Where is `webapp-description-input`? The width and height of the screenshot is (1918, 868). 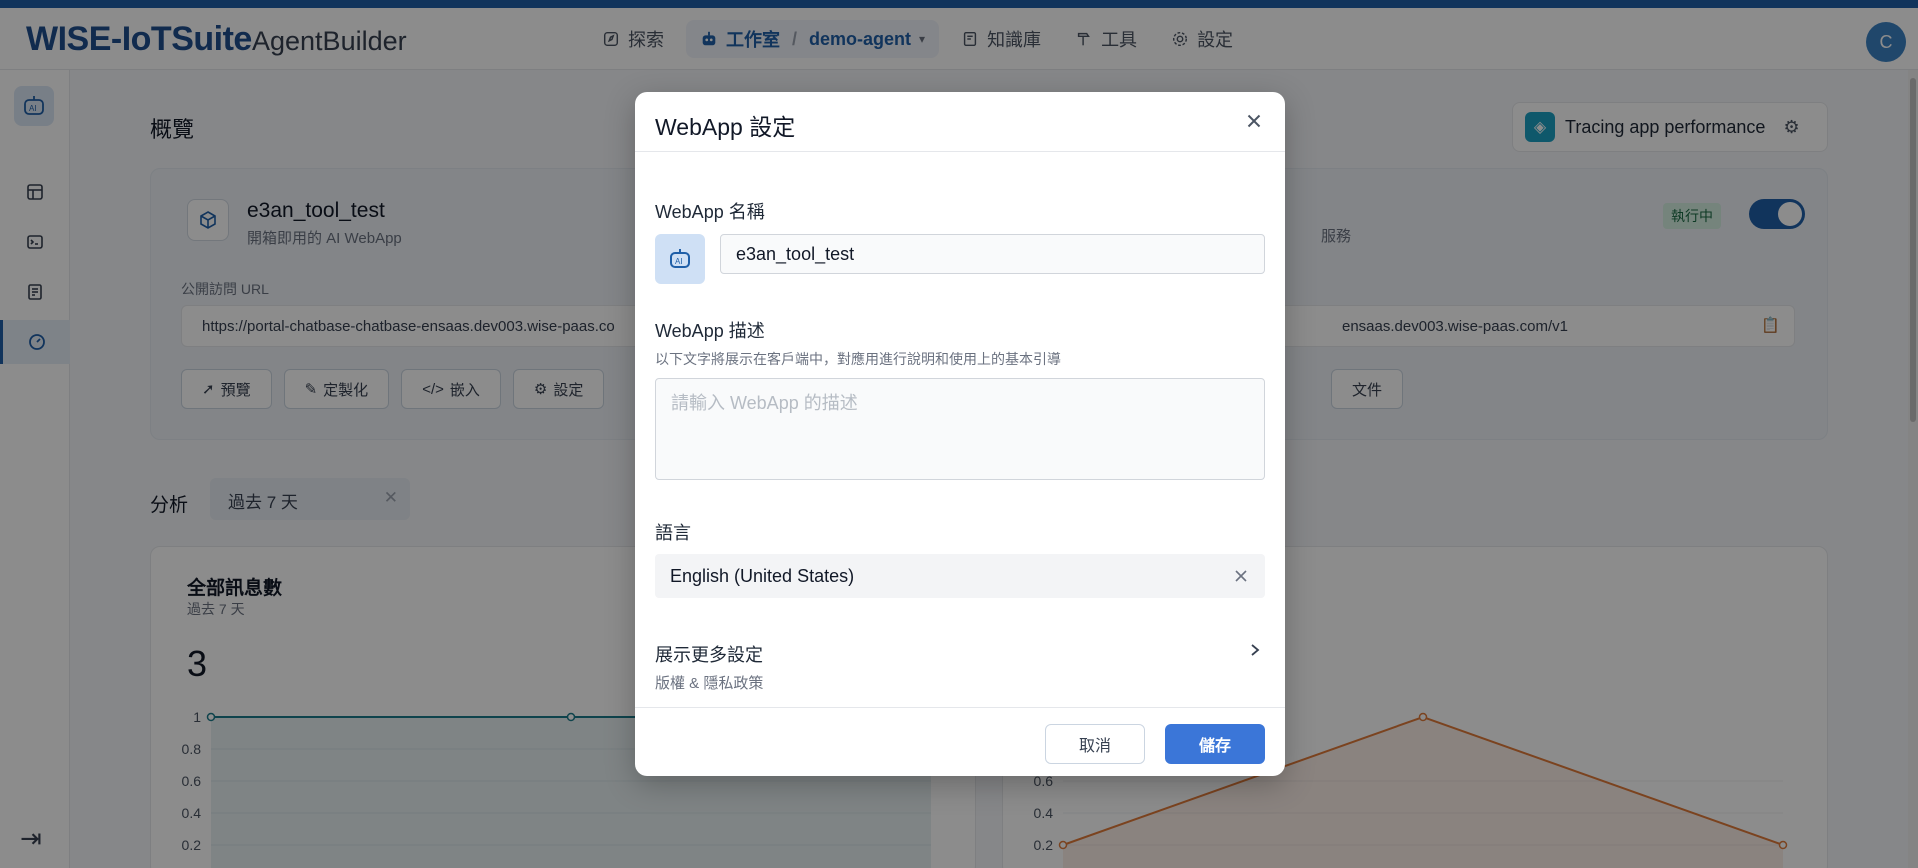
webapp-description-input is located at coordinates (960, 429).